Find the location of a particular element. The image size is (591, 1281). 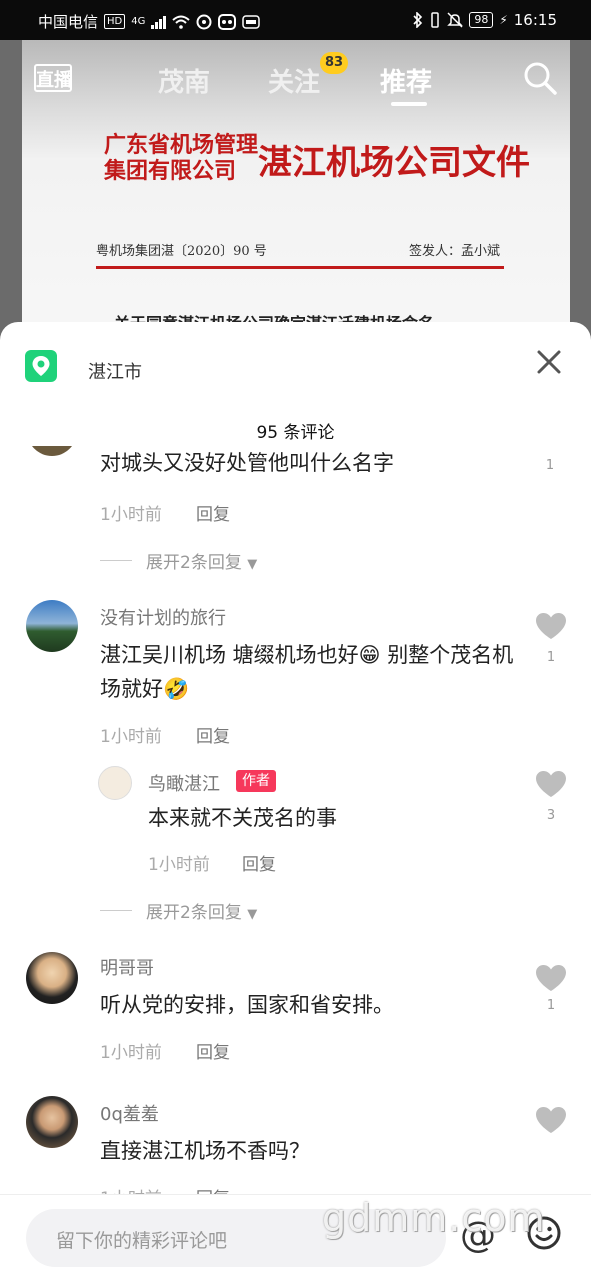

bluetooth-icon is located at coordinates (418, 20).